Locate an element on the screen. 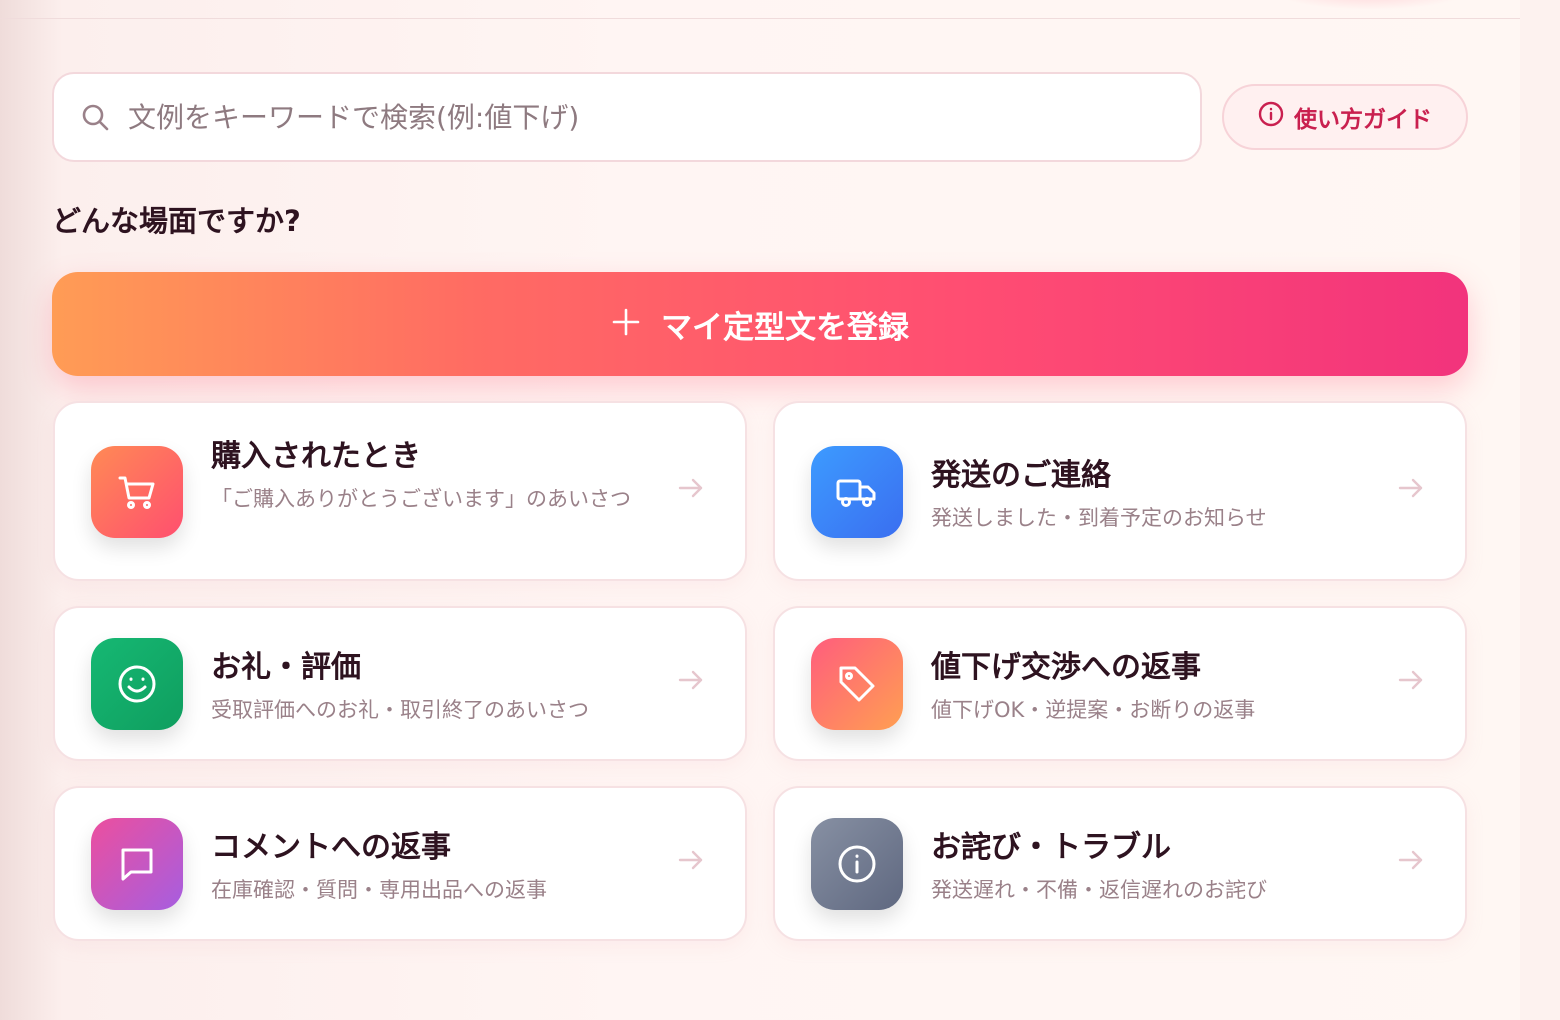  header-glow is located at coordinates (1370, 5).